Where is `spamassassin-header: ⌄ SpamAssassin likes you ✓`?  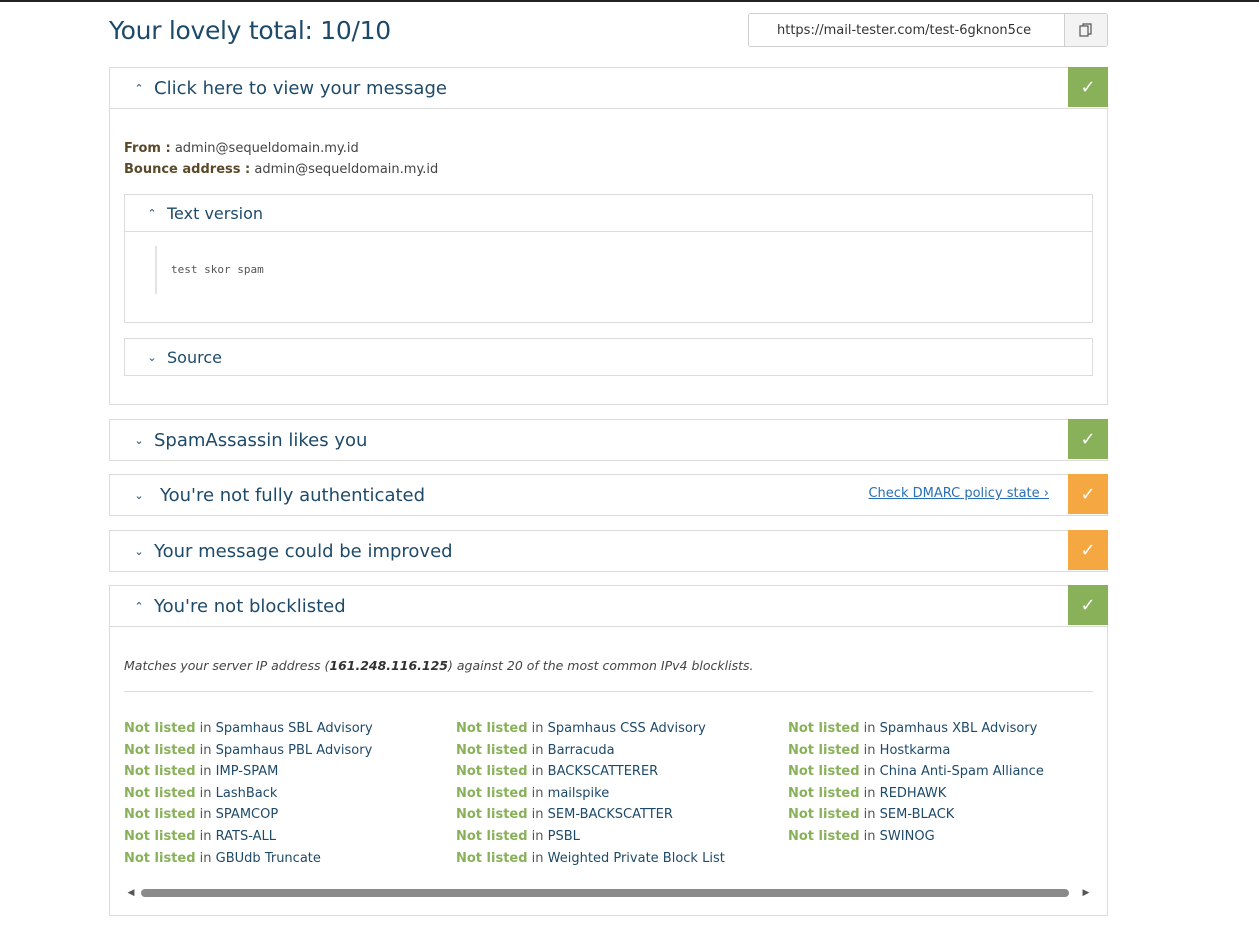 spamassassin-header: ⌄ SpamAssassin likes you ✓ is located at coordinates (609, 439).